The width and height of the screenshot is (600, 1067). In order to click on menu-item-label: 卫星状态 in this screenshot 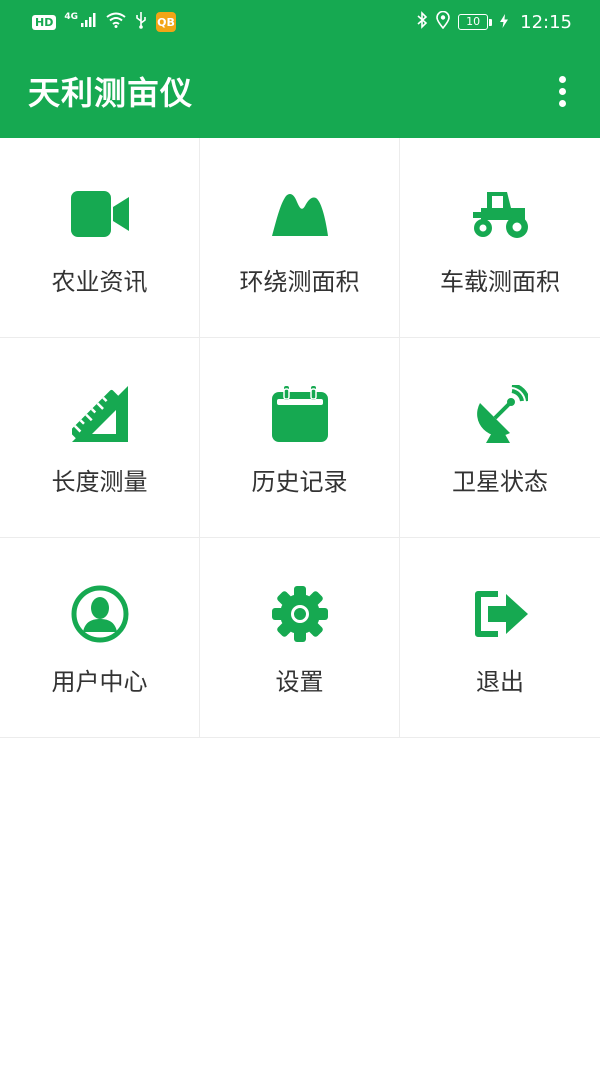, I will do `click(500, 482)`.